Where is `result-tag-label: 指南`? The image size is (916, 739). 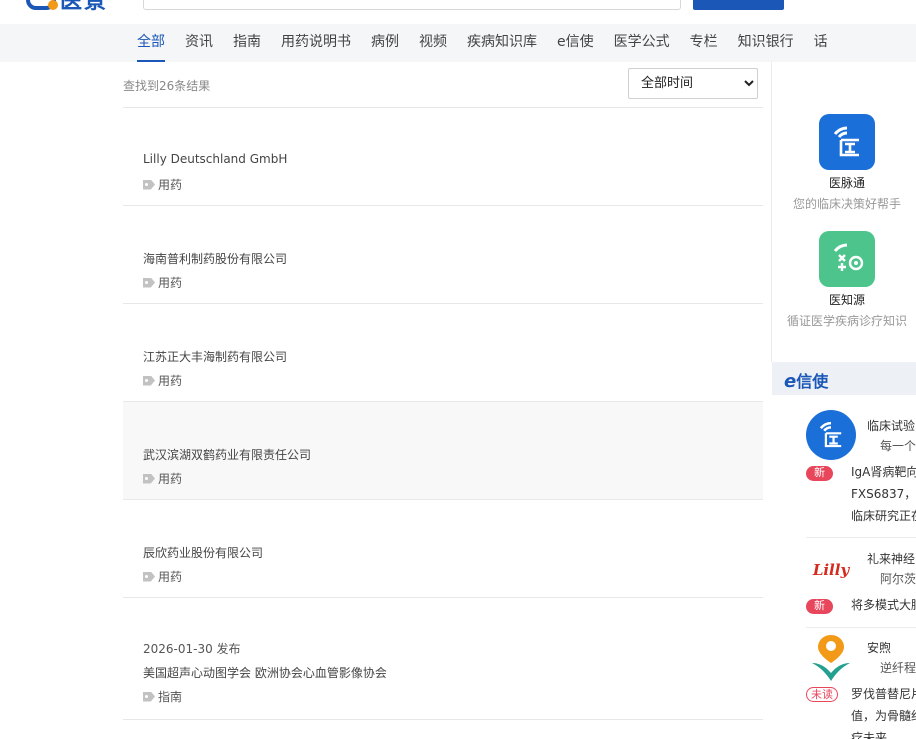
result-tag-label: 指南 is located at coordinates (170, 697).